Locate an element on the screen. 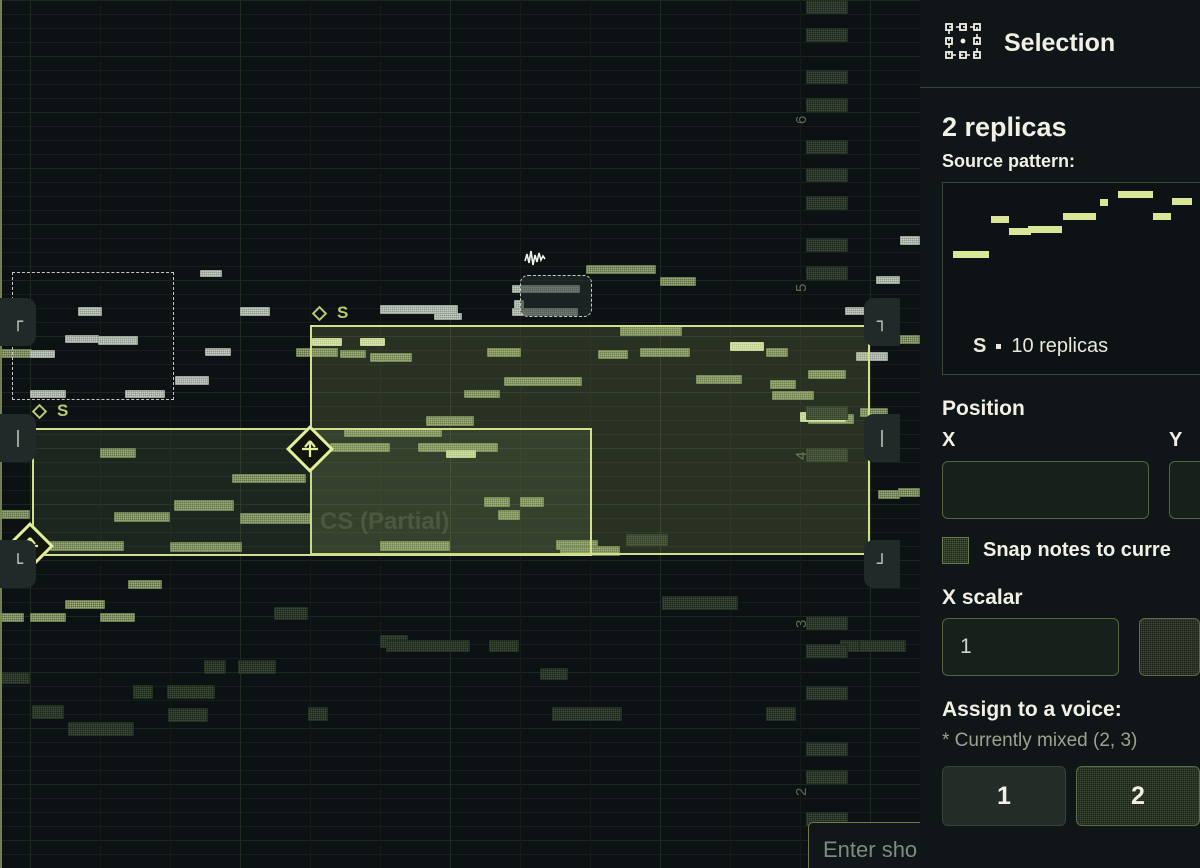  edge-tab-top-left: ┌ is located at coordinates (18, 322).